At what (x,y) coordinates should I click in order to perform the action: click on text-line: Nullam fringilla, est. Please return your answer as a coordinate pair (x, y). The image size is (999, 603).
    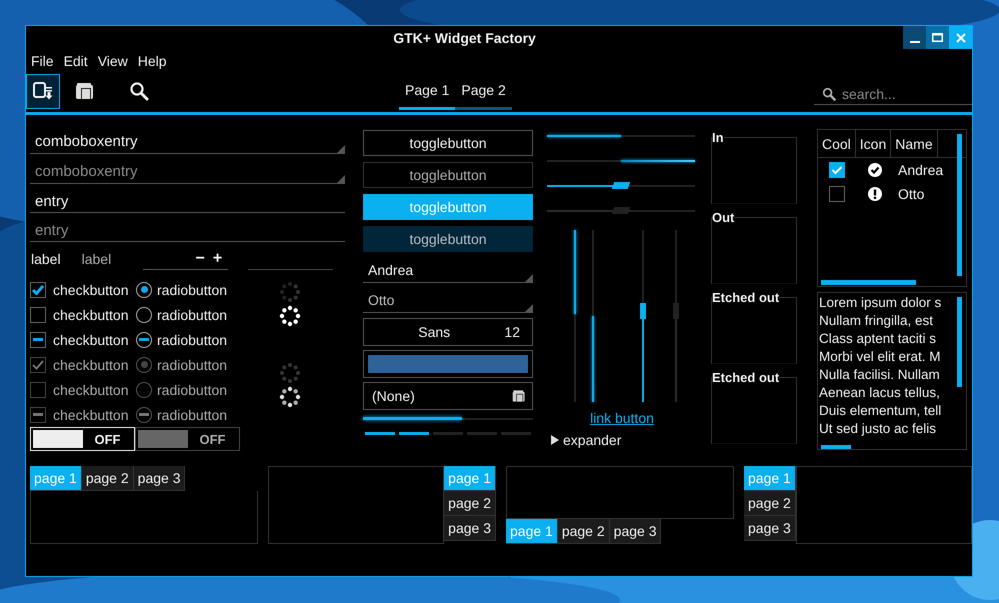
    Looking at the image, I should click on (876, 321).